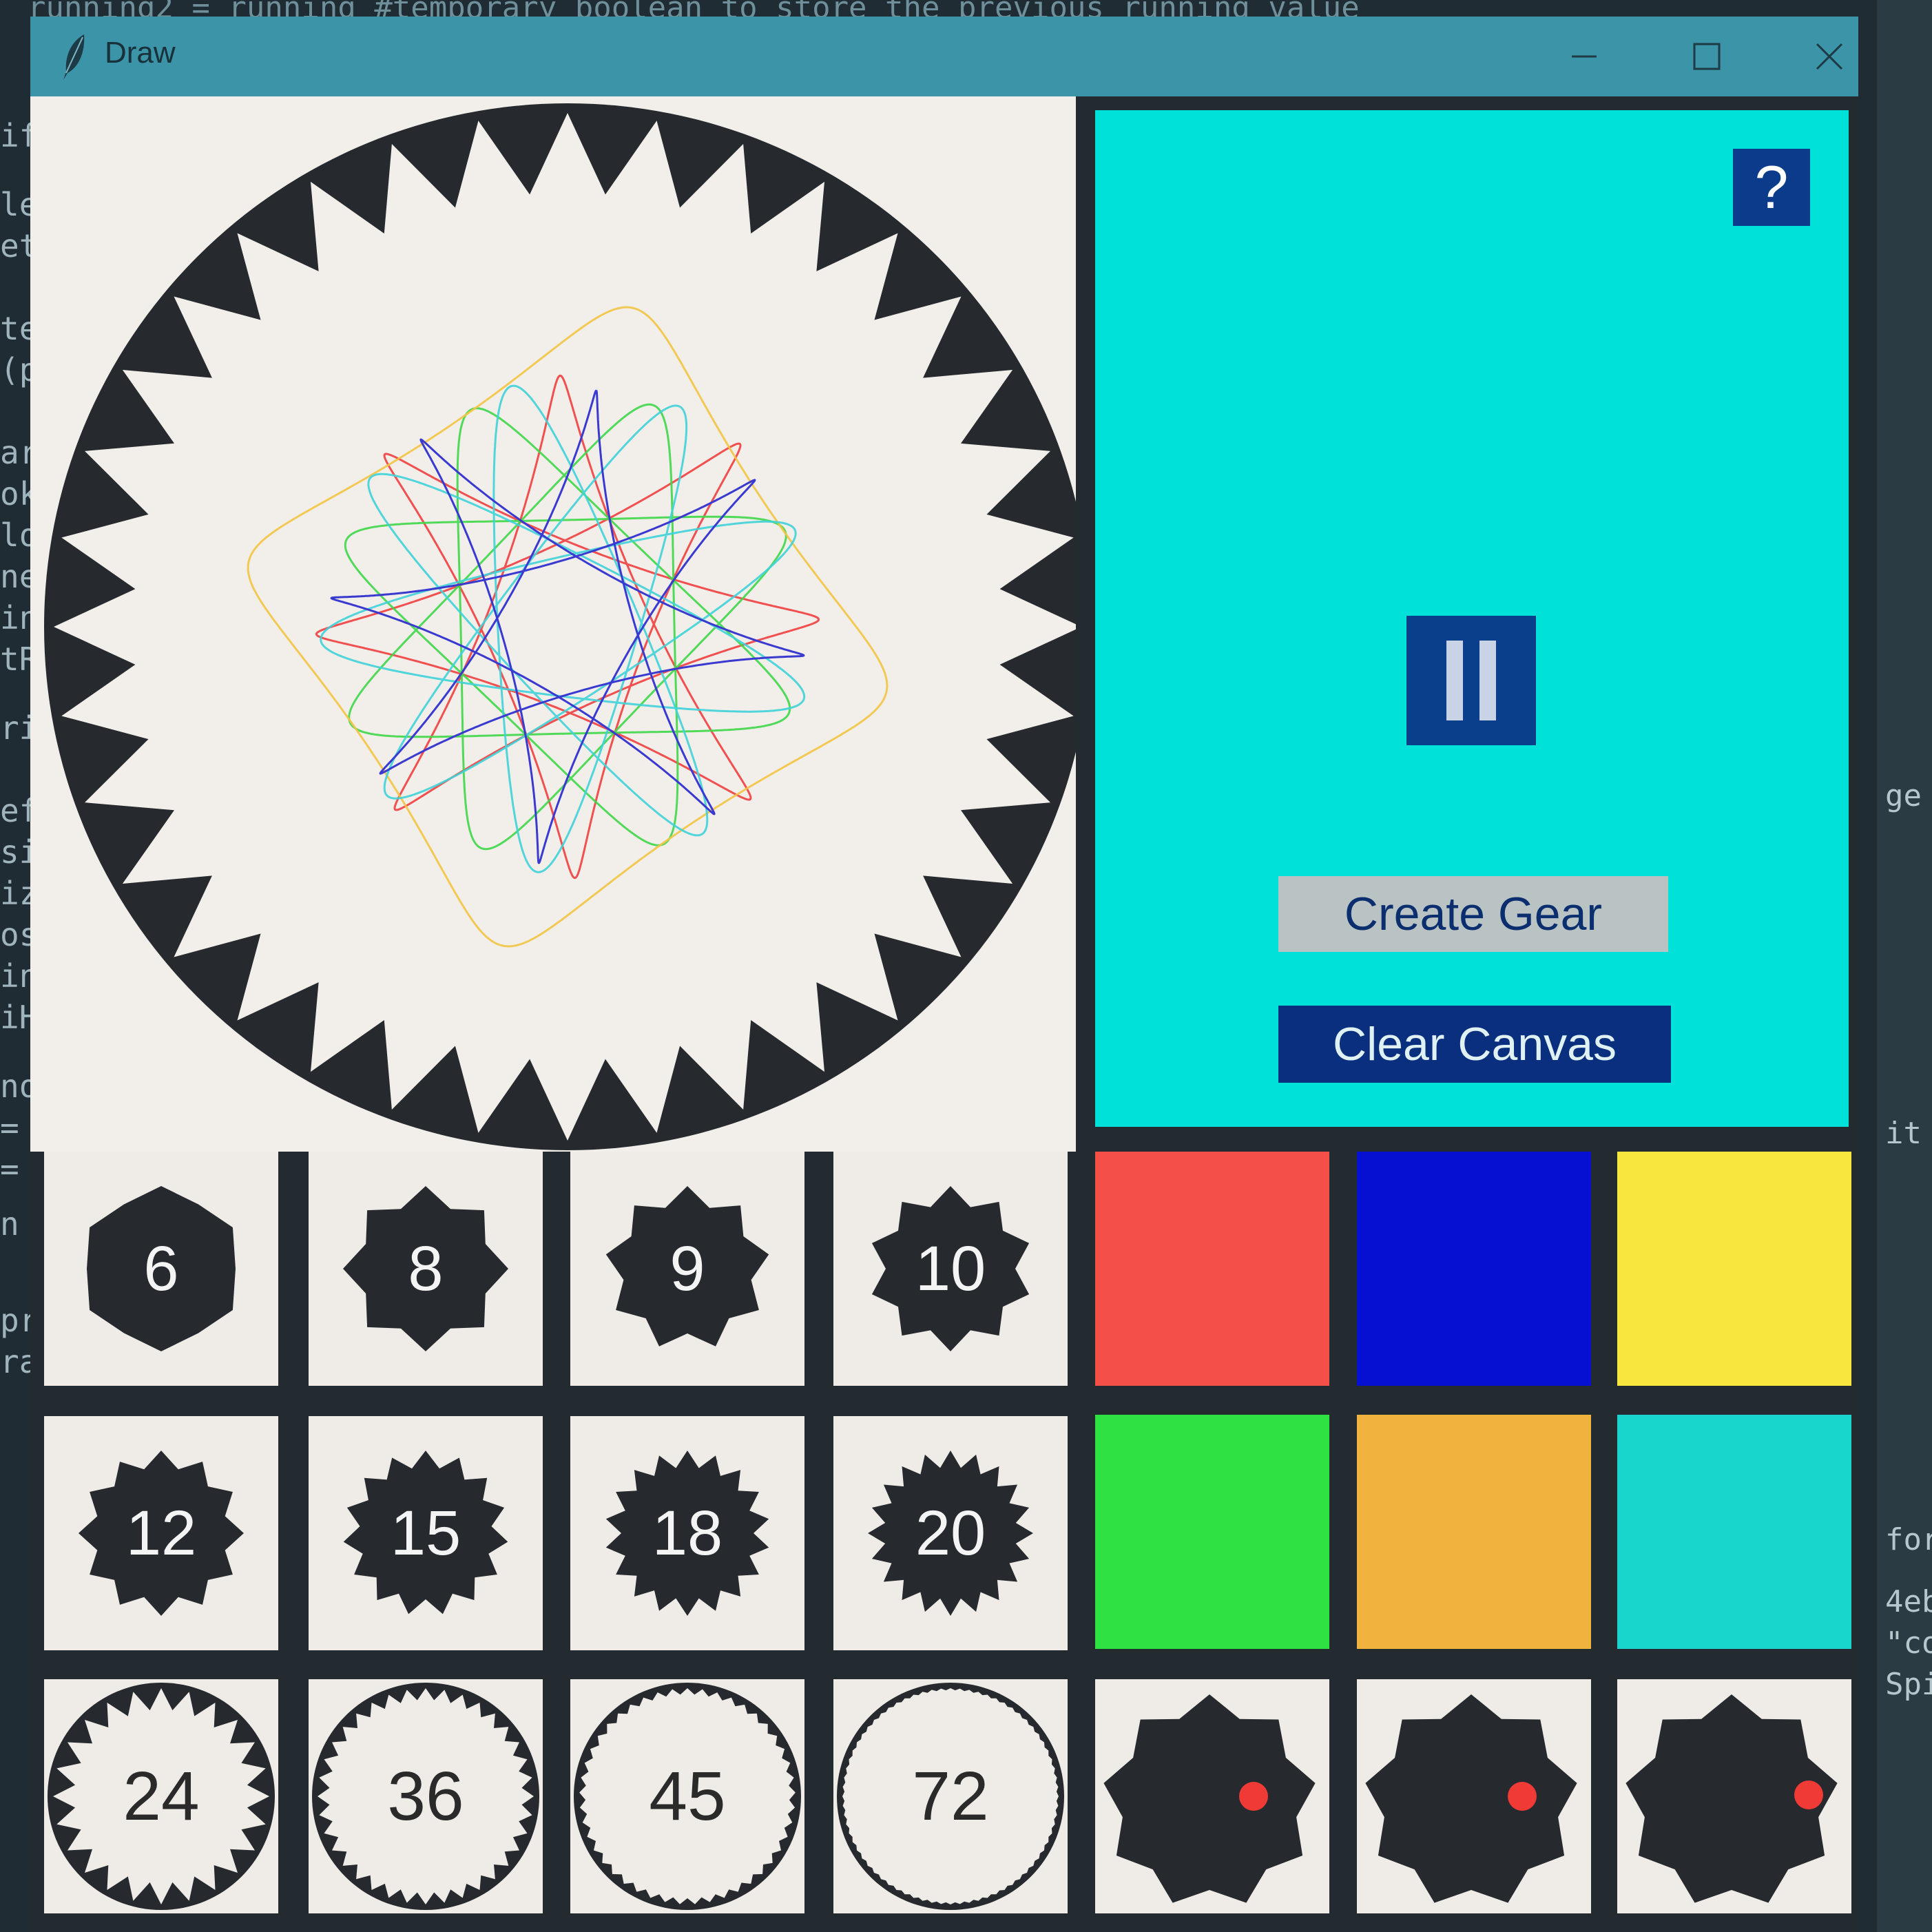 The height and width of the screenshot is (1932, 1932). I want to click on gear-button-20: 20, so click(950, 1533).